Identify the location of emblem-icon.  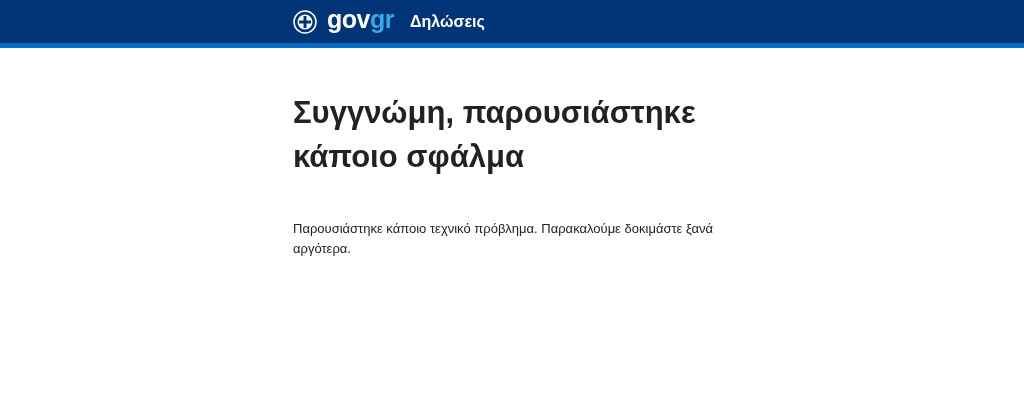
(305, 21).